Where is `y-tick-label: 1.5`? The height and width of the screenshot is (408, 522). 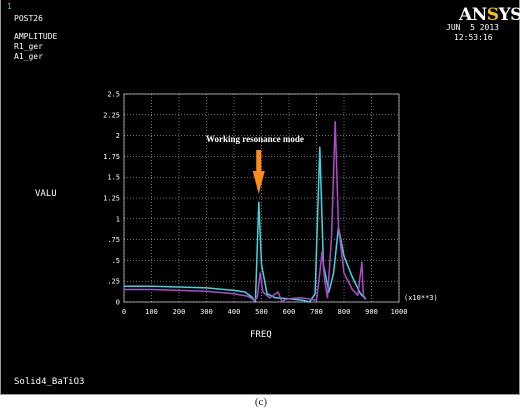
y-tick-label: 1.5 is located at coordinates (113, 178).